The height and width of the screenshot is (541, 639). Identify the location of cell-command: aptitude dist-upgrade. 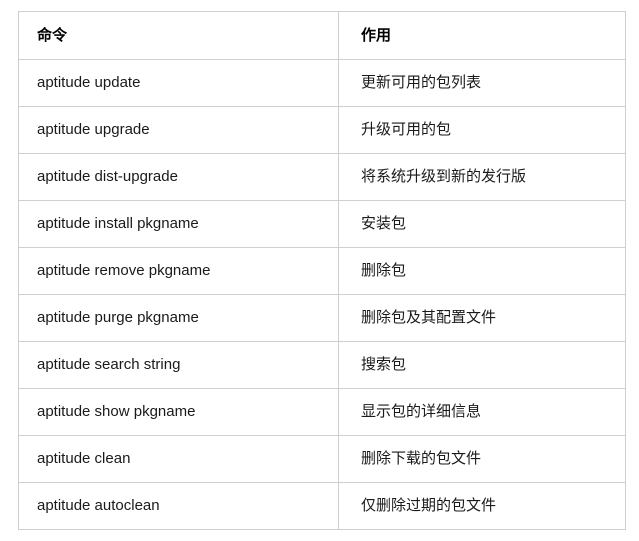
(178, 177).